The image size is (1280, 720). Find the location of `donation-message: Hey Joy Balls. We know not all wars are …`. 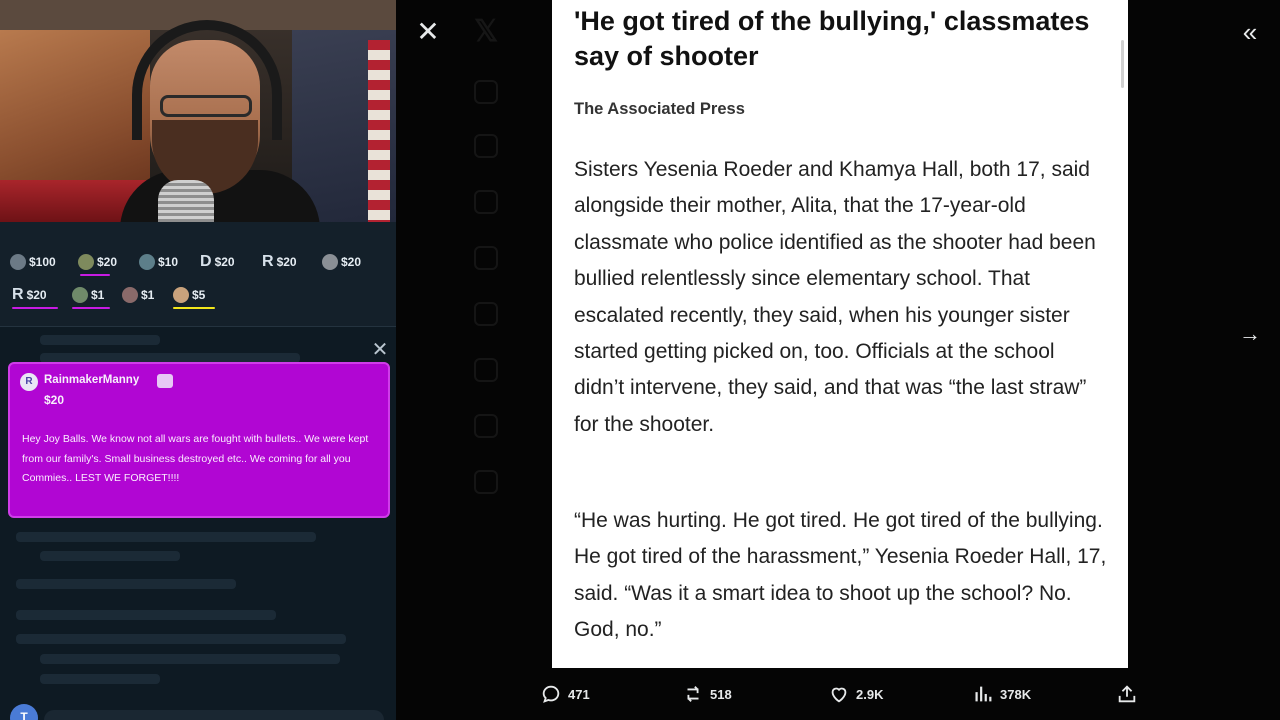

donation-message: Hey Joy Balls. We know not all wars are … is located at coordinates (195, 458).